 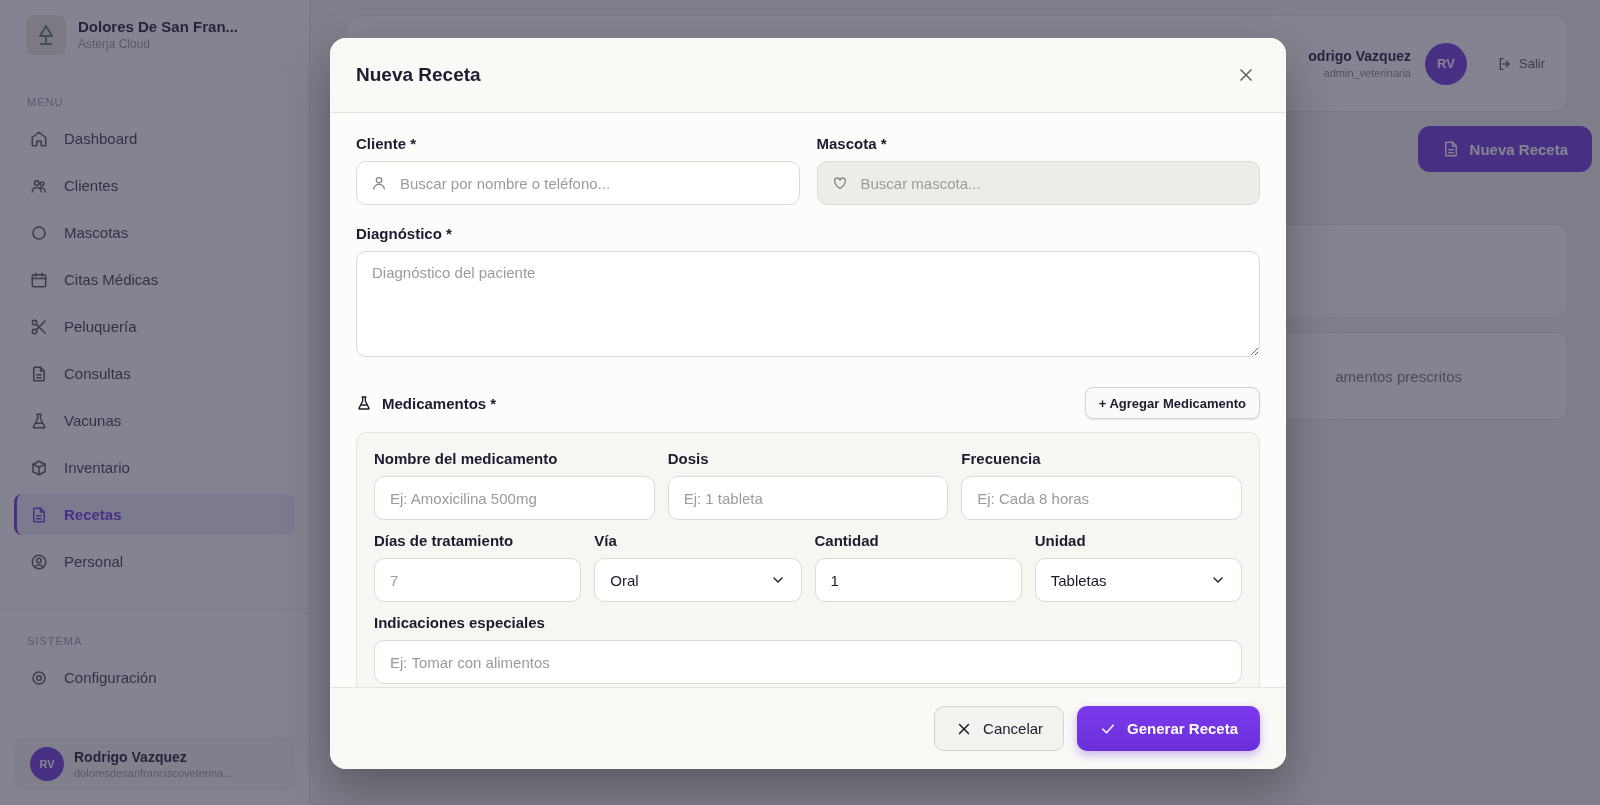 I want to click on logout-button: Salir, so click(x=1521, y=63).